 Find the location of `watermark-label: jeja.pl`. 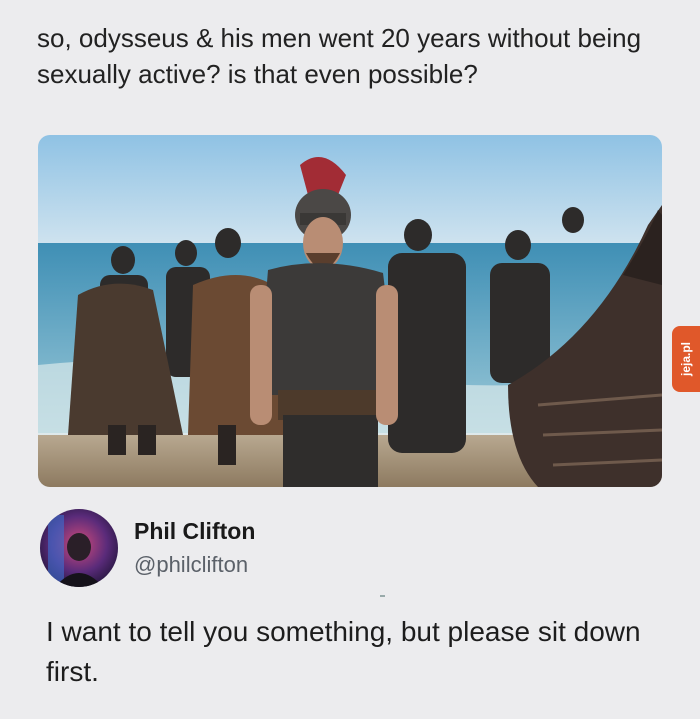

watermark-label: jeja.pl is located at coordinates (686, 359).